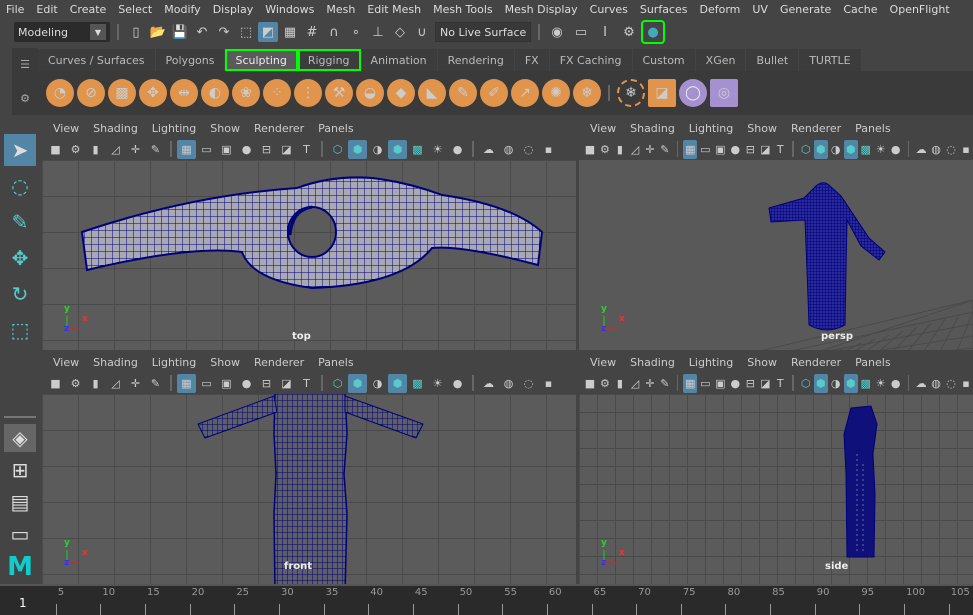 The height and width of the screenshot is (615, 973). I want to click on select-tool-icon: ➤, so click(20, 150).